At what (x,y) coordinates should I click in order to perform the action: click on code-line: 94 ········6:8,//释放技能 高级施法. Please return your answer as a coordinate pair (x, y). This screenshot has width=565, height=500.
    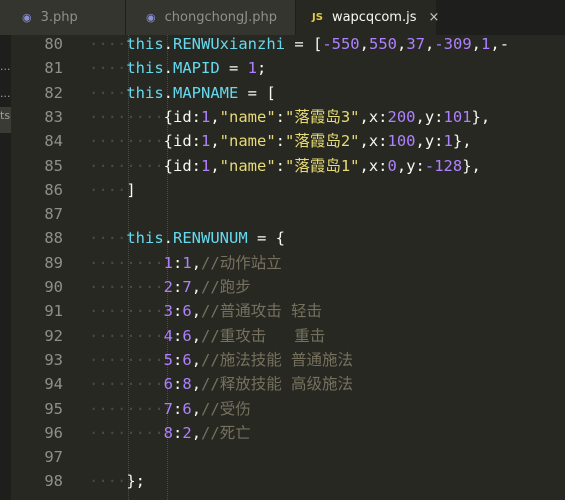
    Looking at the image, I should click on (288, 384).